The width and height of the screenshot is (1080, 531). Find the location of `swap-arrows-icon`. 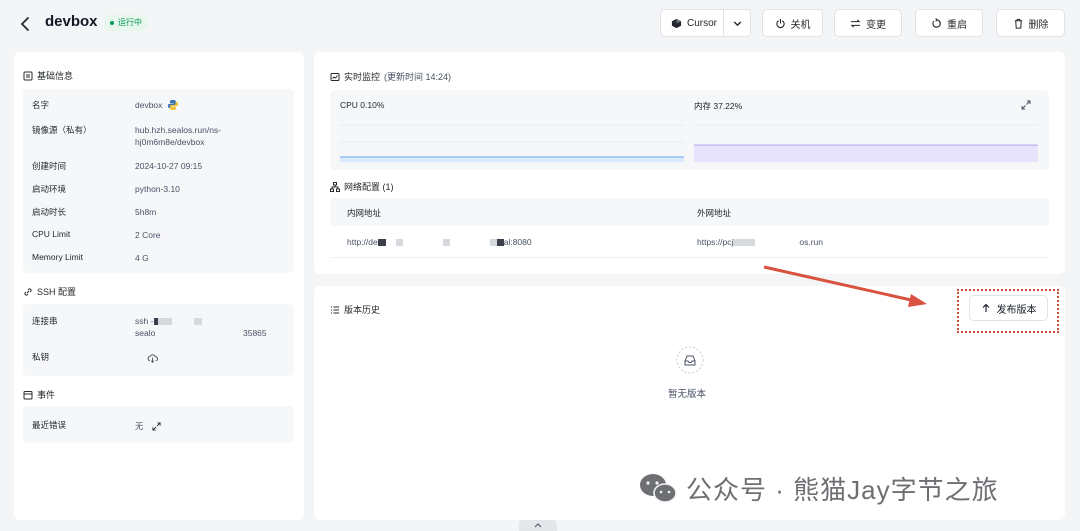

swap-arrows-icon is located at coordinates (855, 23).